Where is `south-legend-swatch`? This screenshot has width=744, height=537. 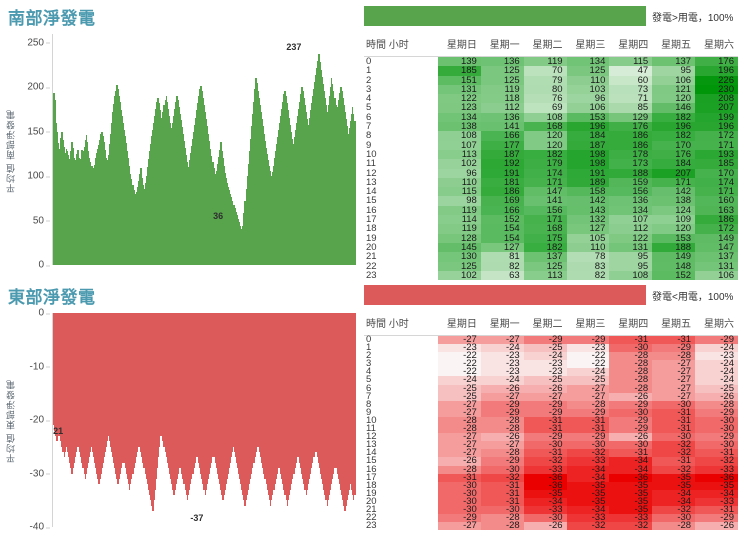 south-legend-swatch is located at coordinates (505, 16).